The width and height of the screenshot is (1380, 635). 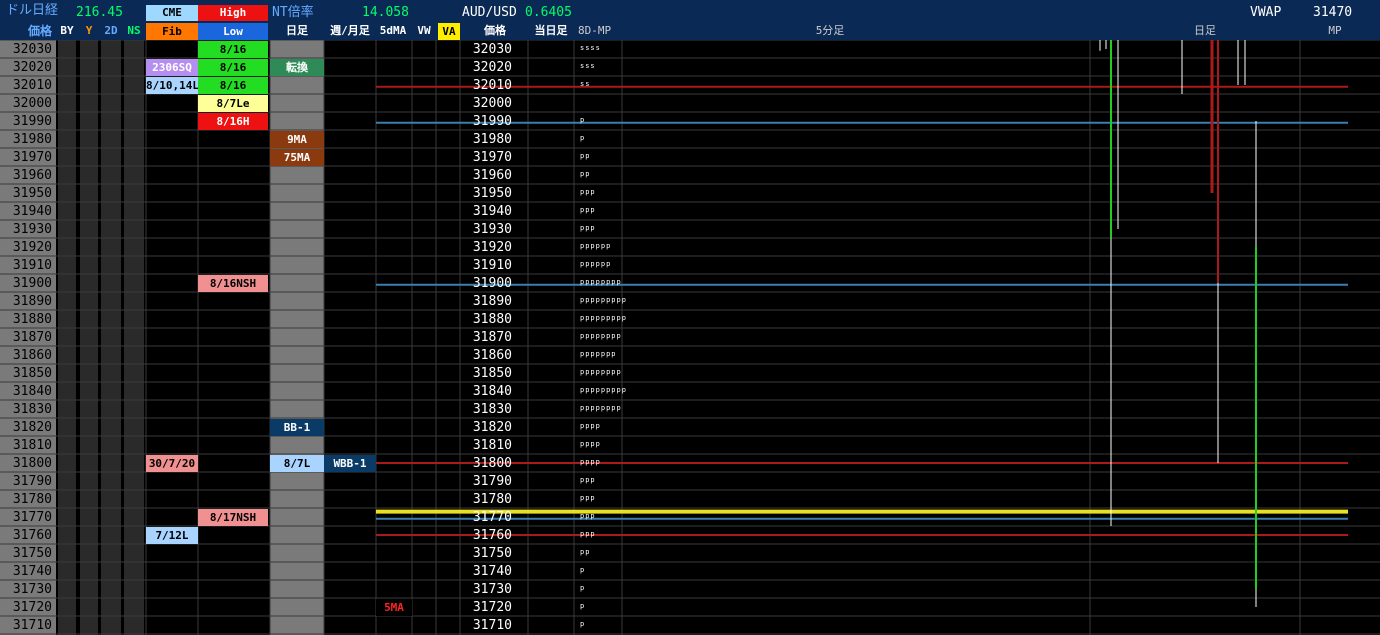 I want to click on price-label-left: 31920, so click(x=32, y=247).